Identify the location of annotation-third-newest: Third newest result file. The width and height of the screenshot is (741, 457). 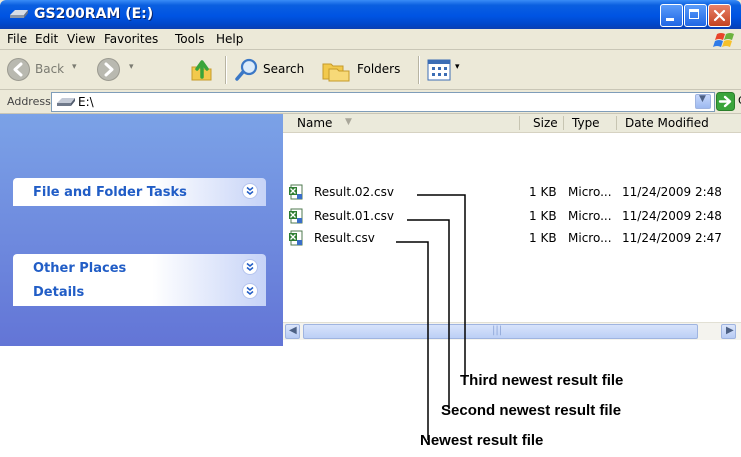
(542, 380).